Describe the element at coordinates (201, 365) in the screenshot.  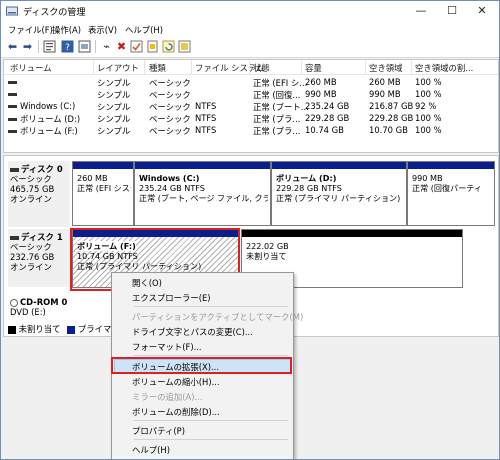
I see `extend-volume-highlight-box` at that location.